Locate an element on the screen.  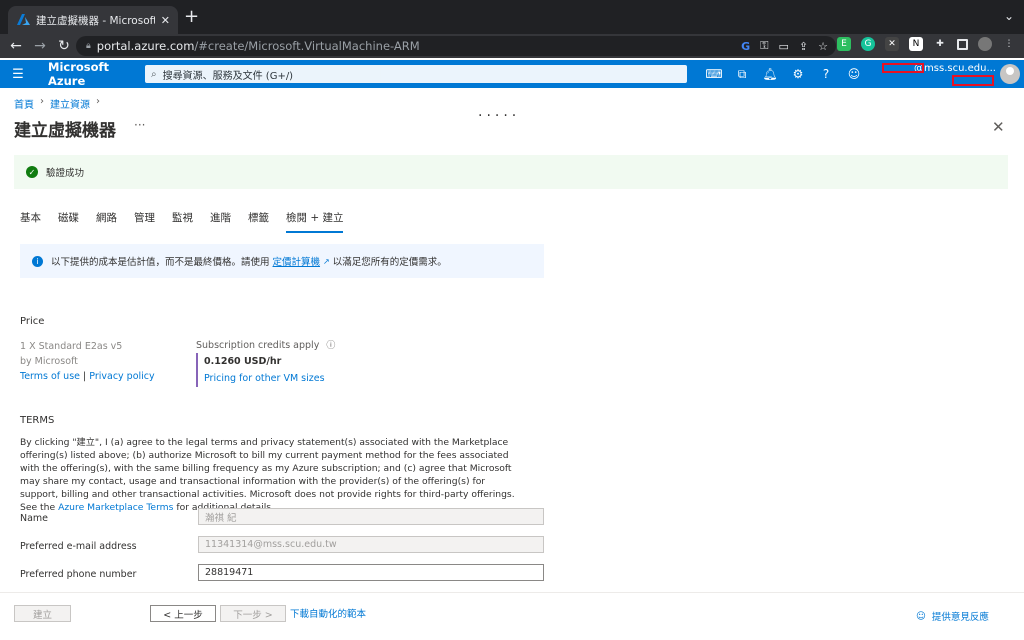
key-icon: ⚿ is located at coordinates (764, 46).